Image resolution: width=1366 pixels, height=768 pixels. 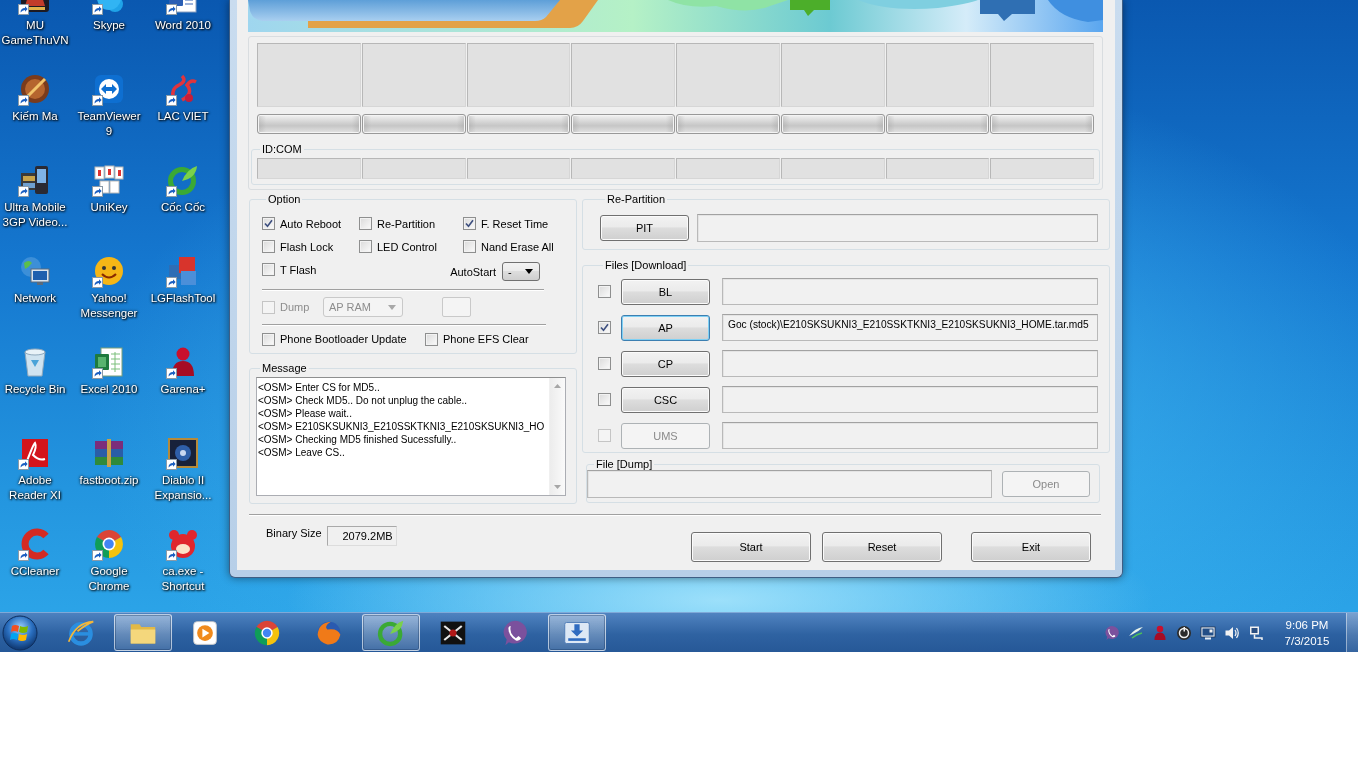 I want to click on round-mascot-icon, so click(x=183, y=544).